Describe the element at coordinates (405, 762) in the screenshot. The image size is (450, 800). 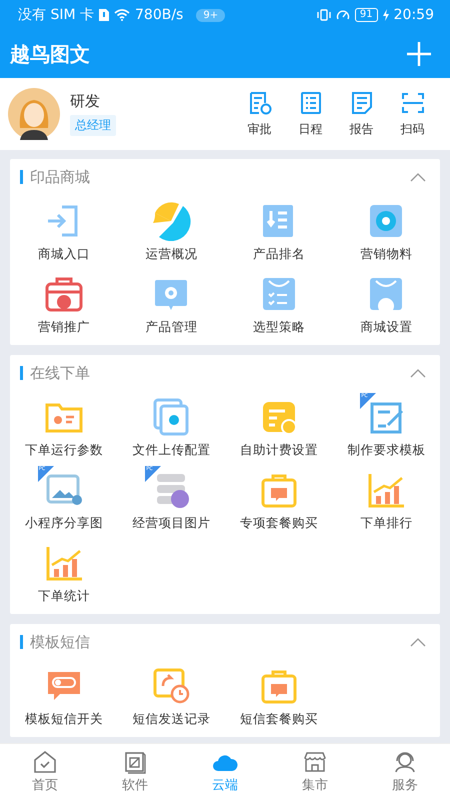
I see `support-icon` at that location.